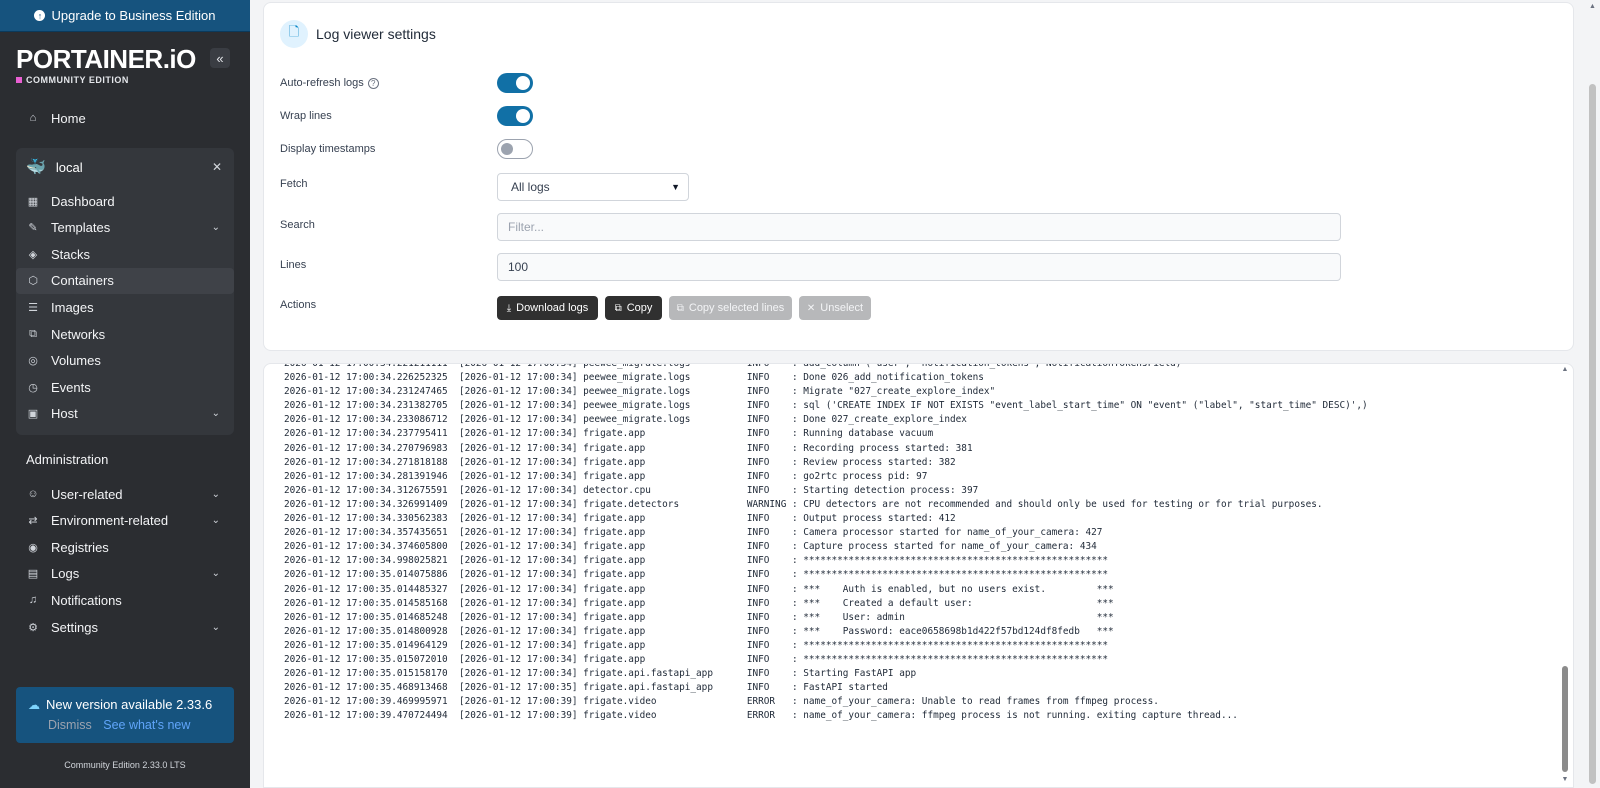 Image resolution: width=1600 pixels, height=788 pixels. Describe the element at coordinates (125, 414) in the screenshot. I see `sidebar-item-host: ▣ Host ⌄` at that location.